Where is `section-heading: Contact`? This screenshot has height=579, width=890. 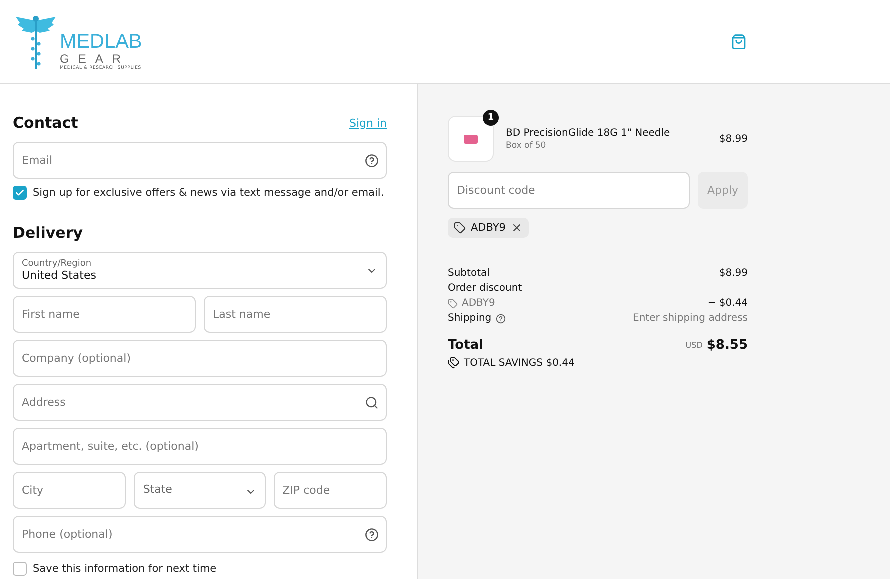 section-heading: Contact is located at coordinates (45, 123).